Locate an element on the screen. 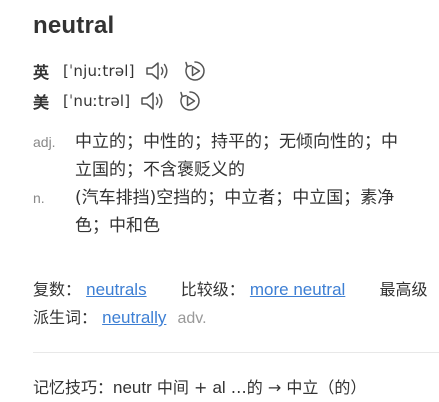  definition-text: (汽车排挡)空挡的；中立者；中立国；素净色；中和色 is located at coordinates (235, 212).